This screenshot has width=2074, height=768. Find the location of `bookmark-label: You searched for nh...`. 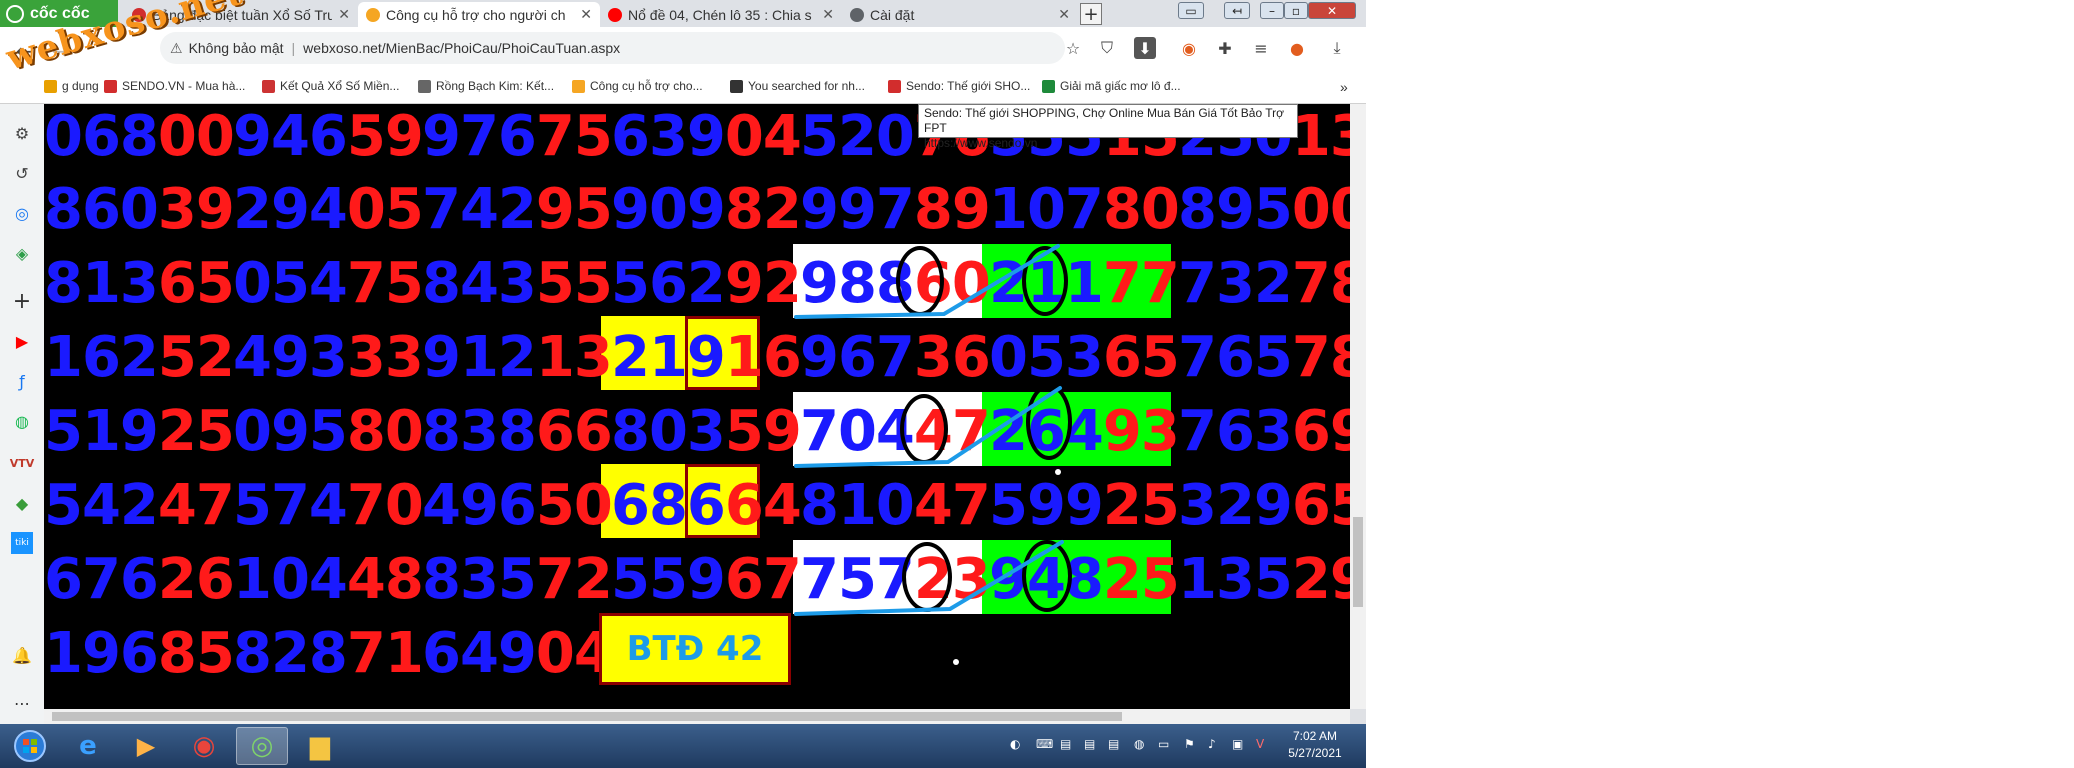

bookmark-label: You searched for nh... is located at coordinates (806, 86).